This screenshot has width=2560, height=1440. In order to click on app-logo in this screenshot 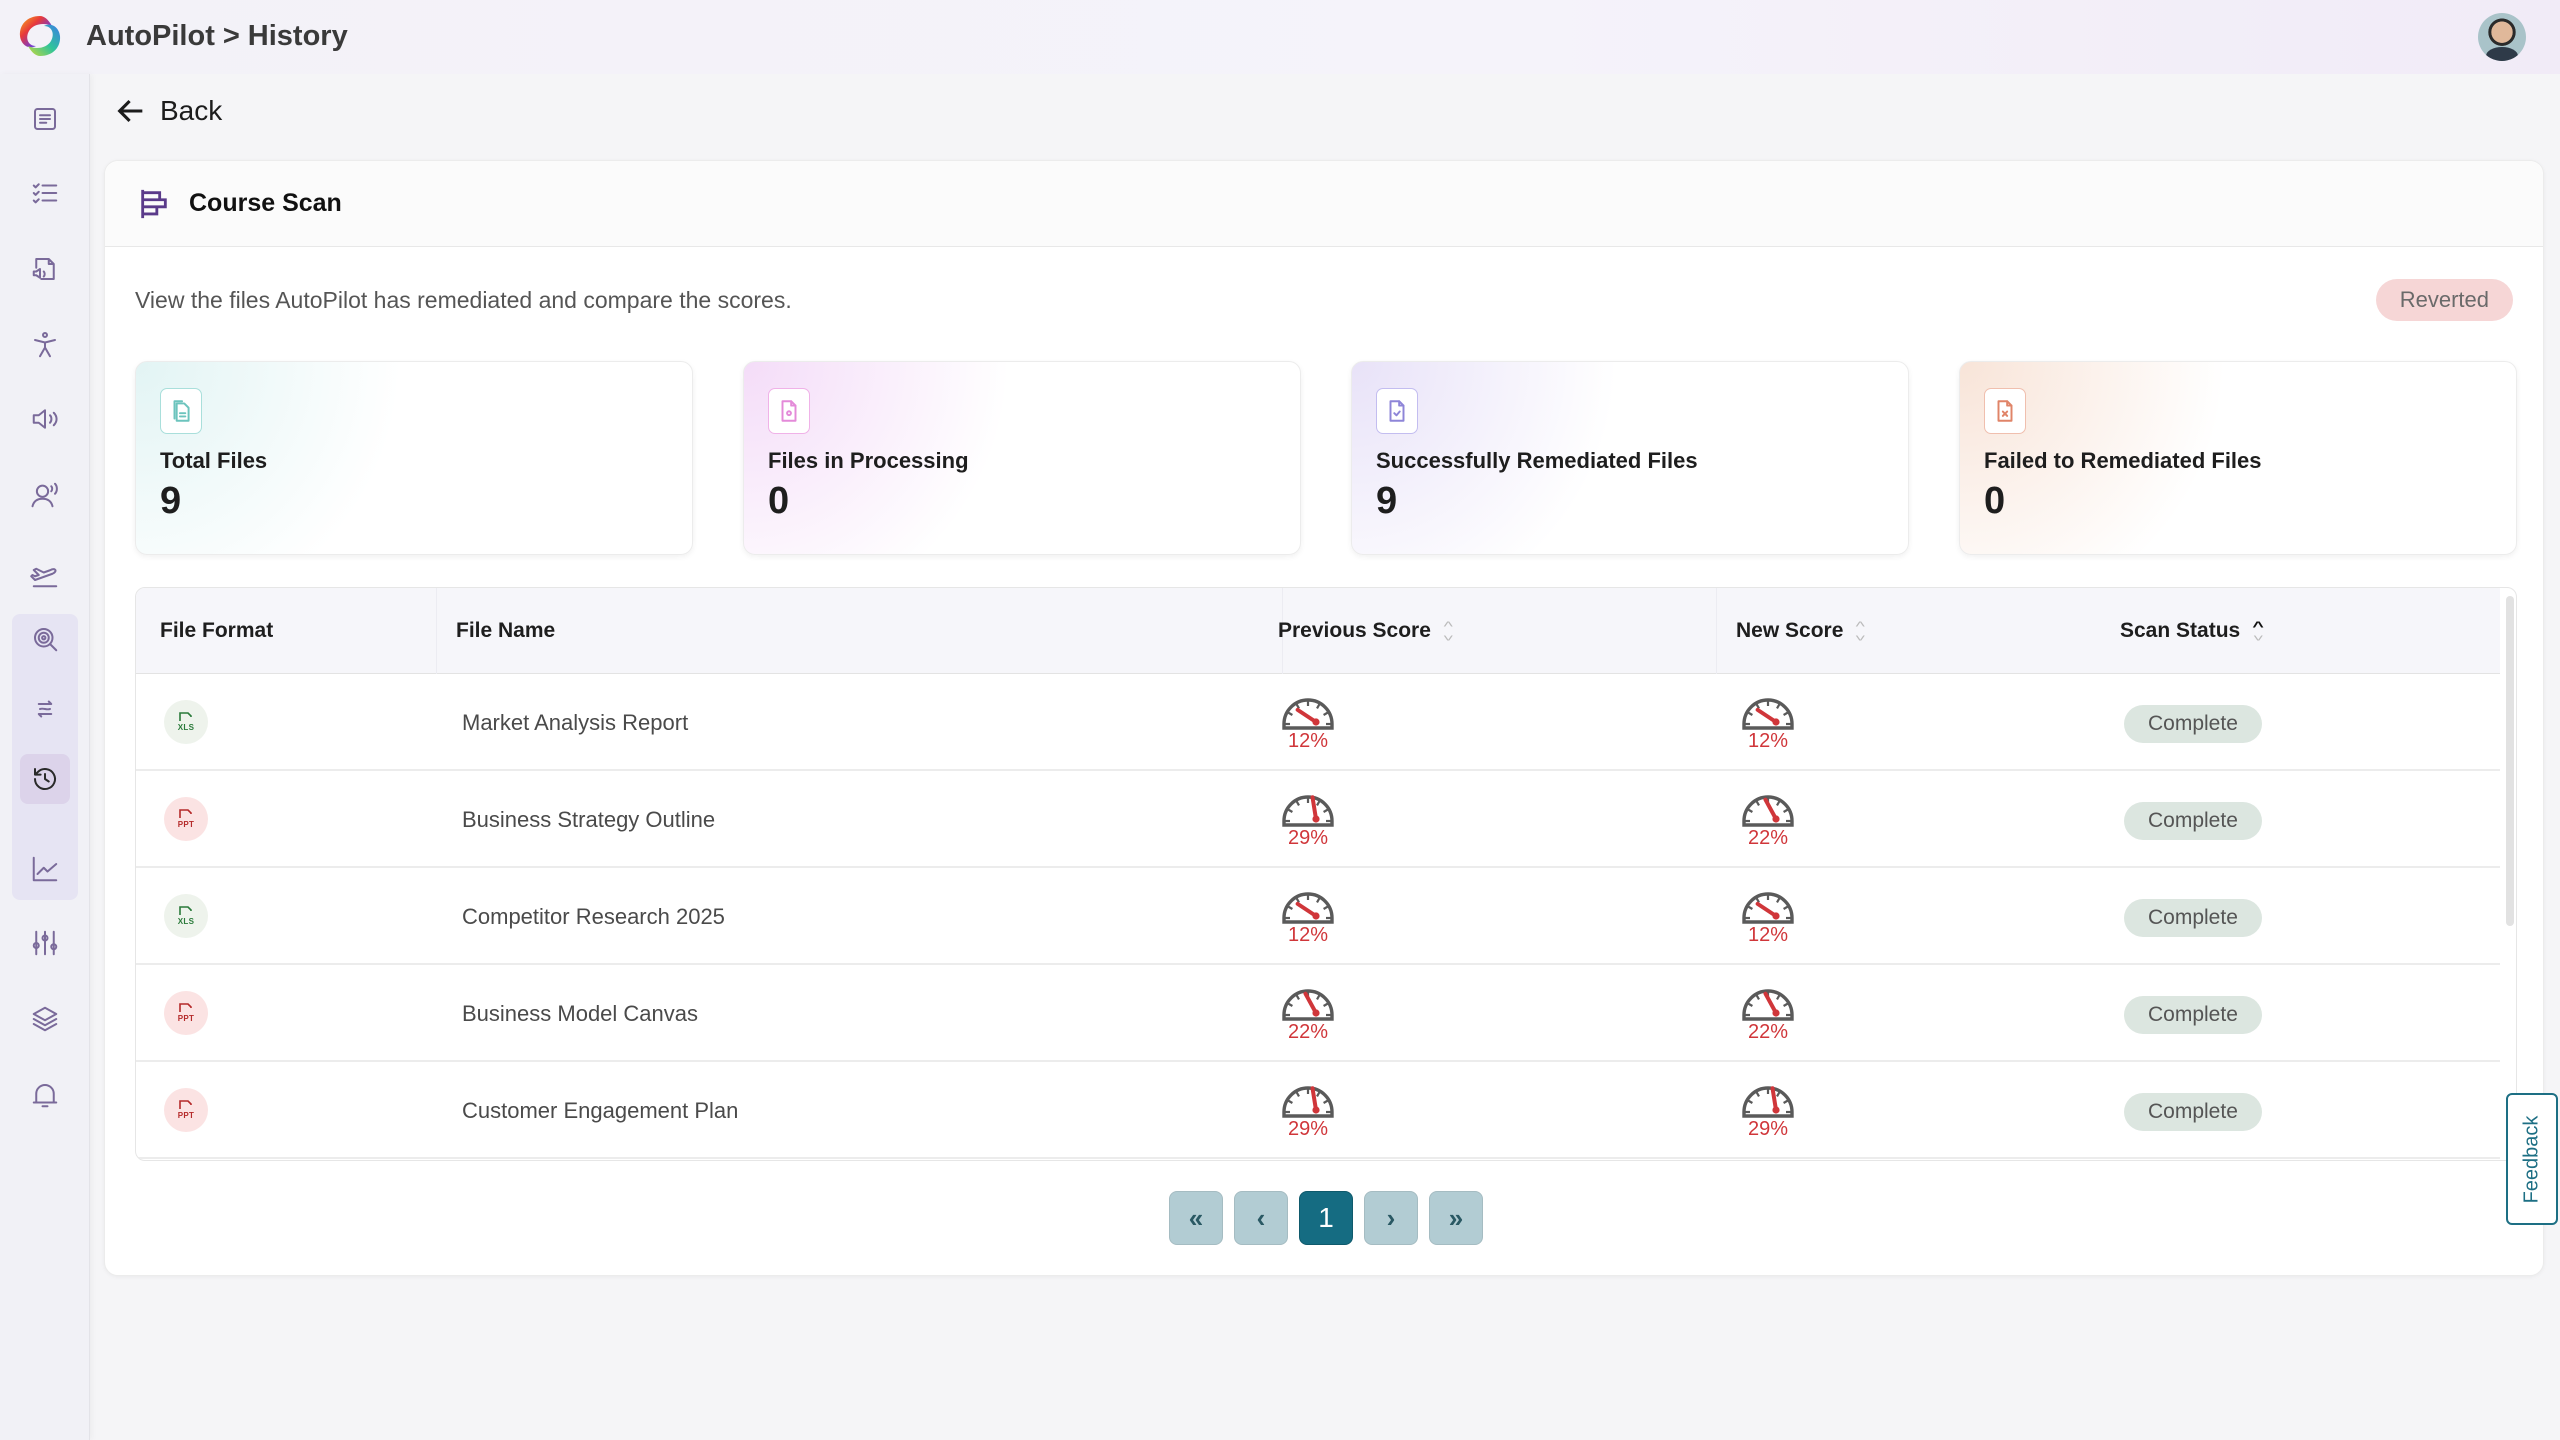, I will do `click(40, 36)`.